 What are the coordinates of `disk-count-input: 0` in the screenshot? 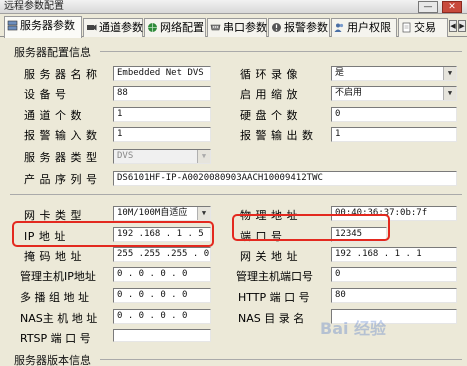 It's located at (394, 114).